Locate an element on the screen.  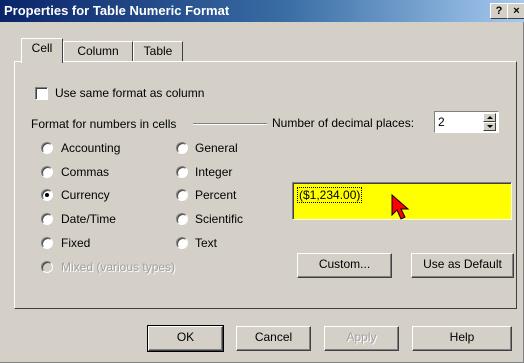
group-divider is located at coordinates (230, 124).